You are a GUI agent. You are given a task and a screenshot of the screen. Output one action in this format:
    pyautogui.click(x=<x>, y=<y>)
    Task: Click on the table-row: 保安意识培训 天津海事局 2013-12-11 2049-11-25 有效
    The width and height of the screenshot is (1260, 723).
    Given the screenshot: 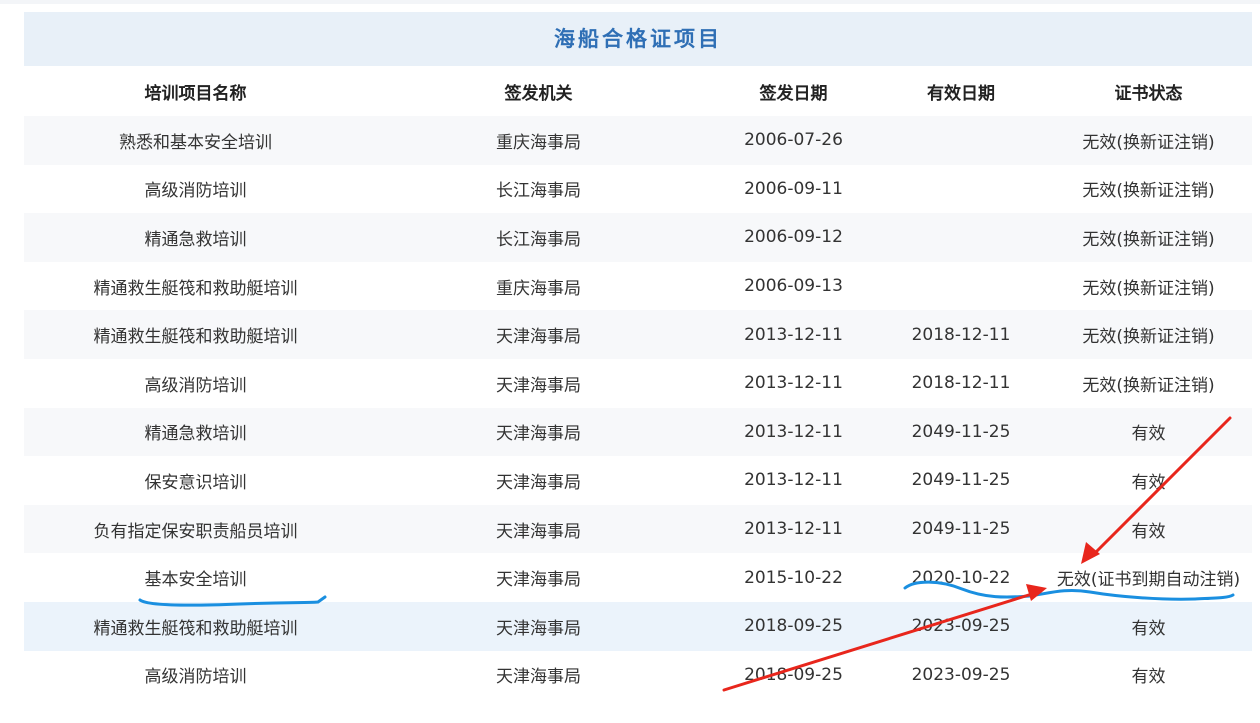 What is the action you would take?
    pyautogui.click(x=638, y=480)
    